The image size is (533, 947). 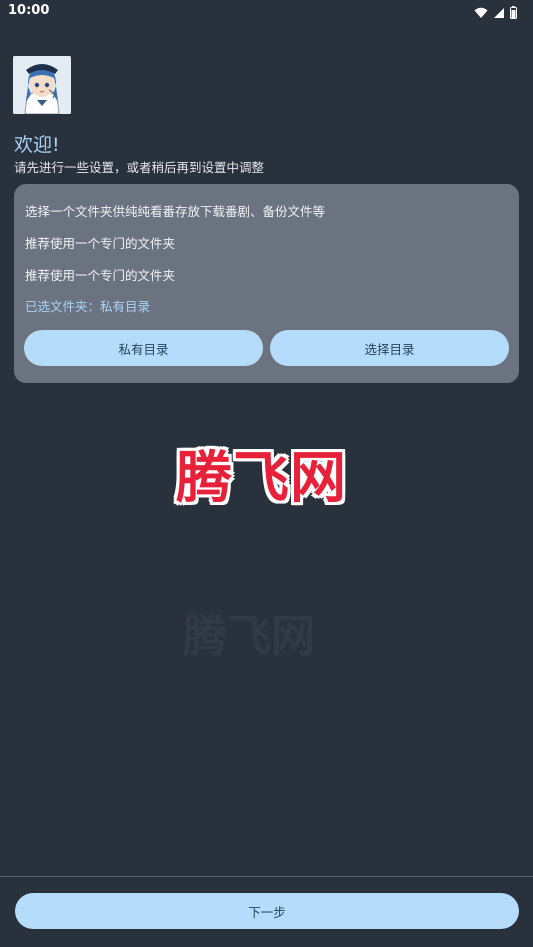 What do you see at coordinates (175, 211) in the screenshot?
I see `folder-description: 选择一个文件夹供纯纯看番存放下载番剧、备份文件等` at bounding box center [175, 211].